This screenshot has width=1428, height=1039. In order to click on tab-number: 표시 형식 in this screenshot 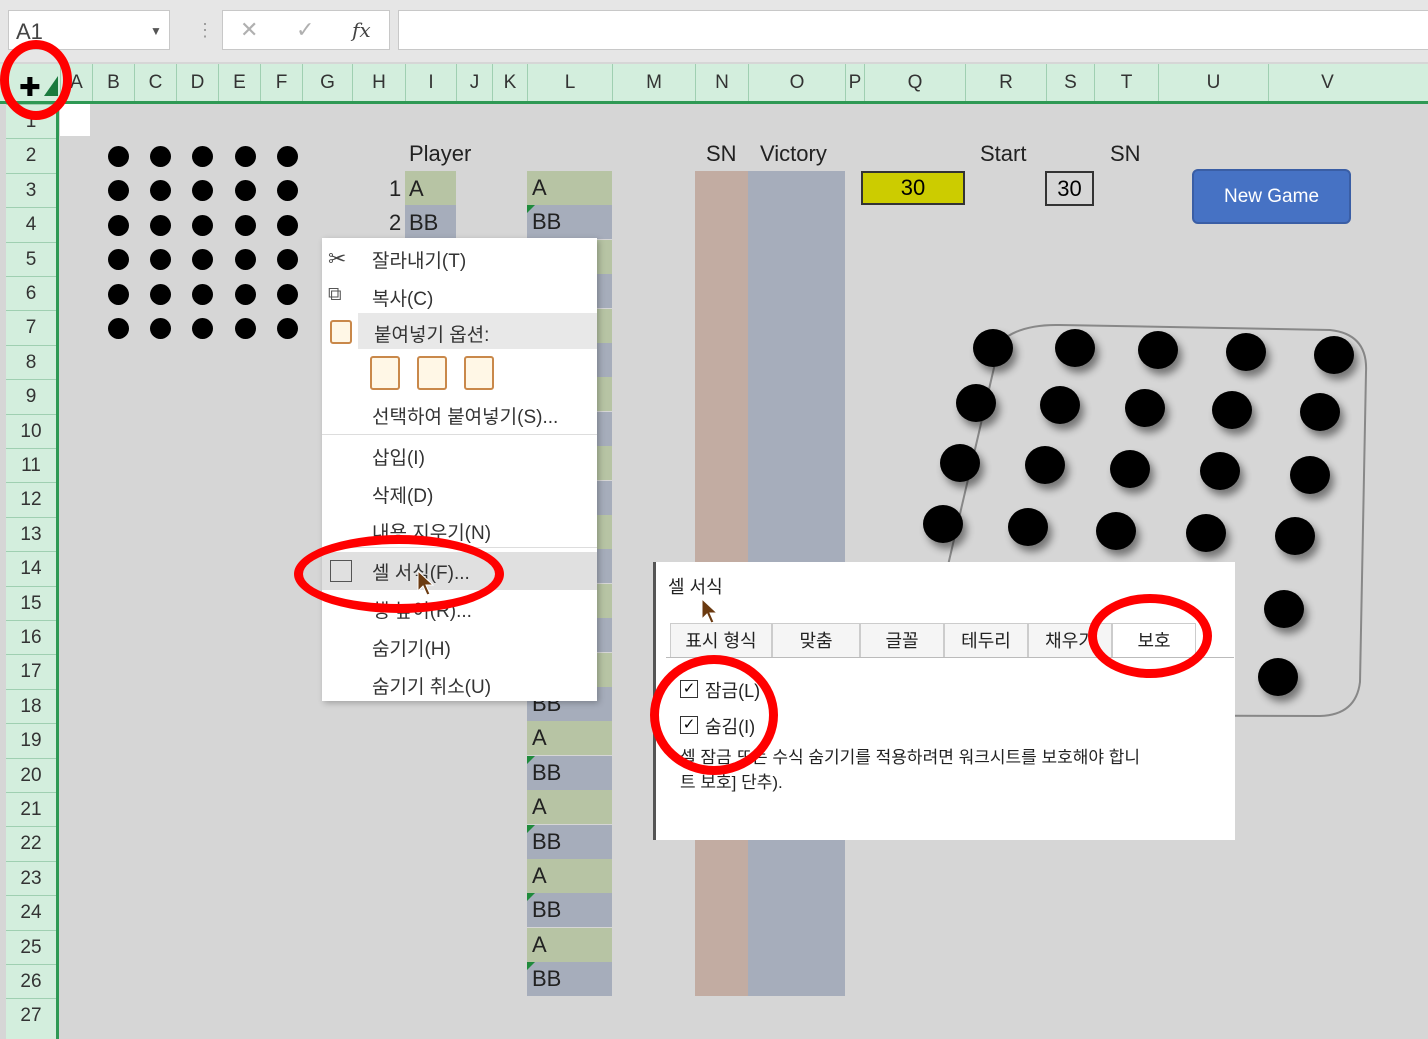, I will do `click(721, 640)`.